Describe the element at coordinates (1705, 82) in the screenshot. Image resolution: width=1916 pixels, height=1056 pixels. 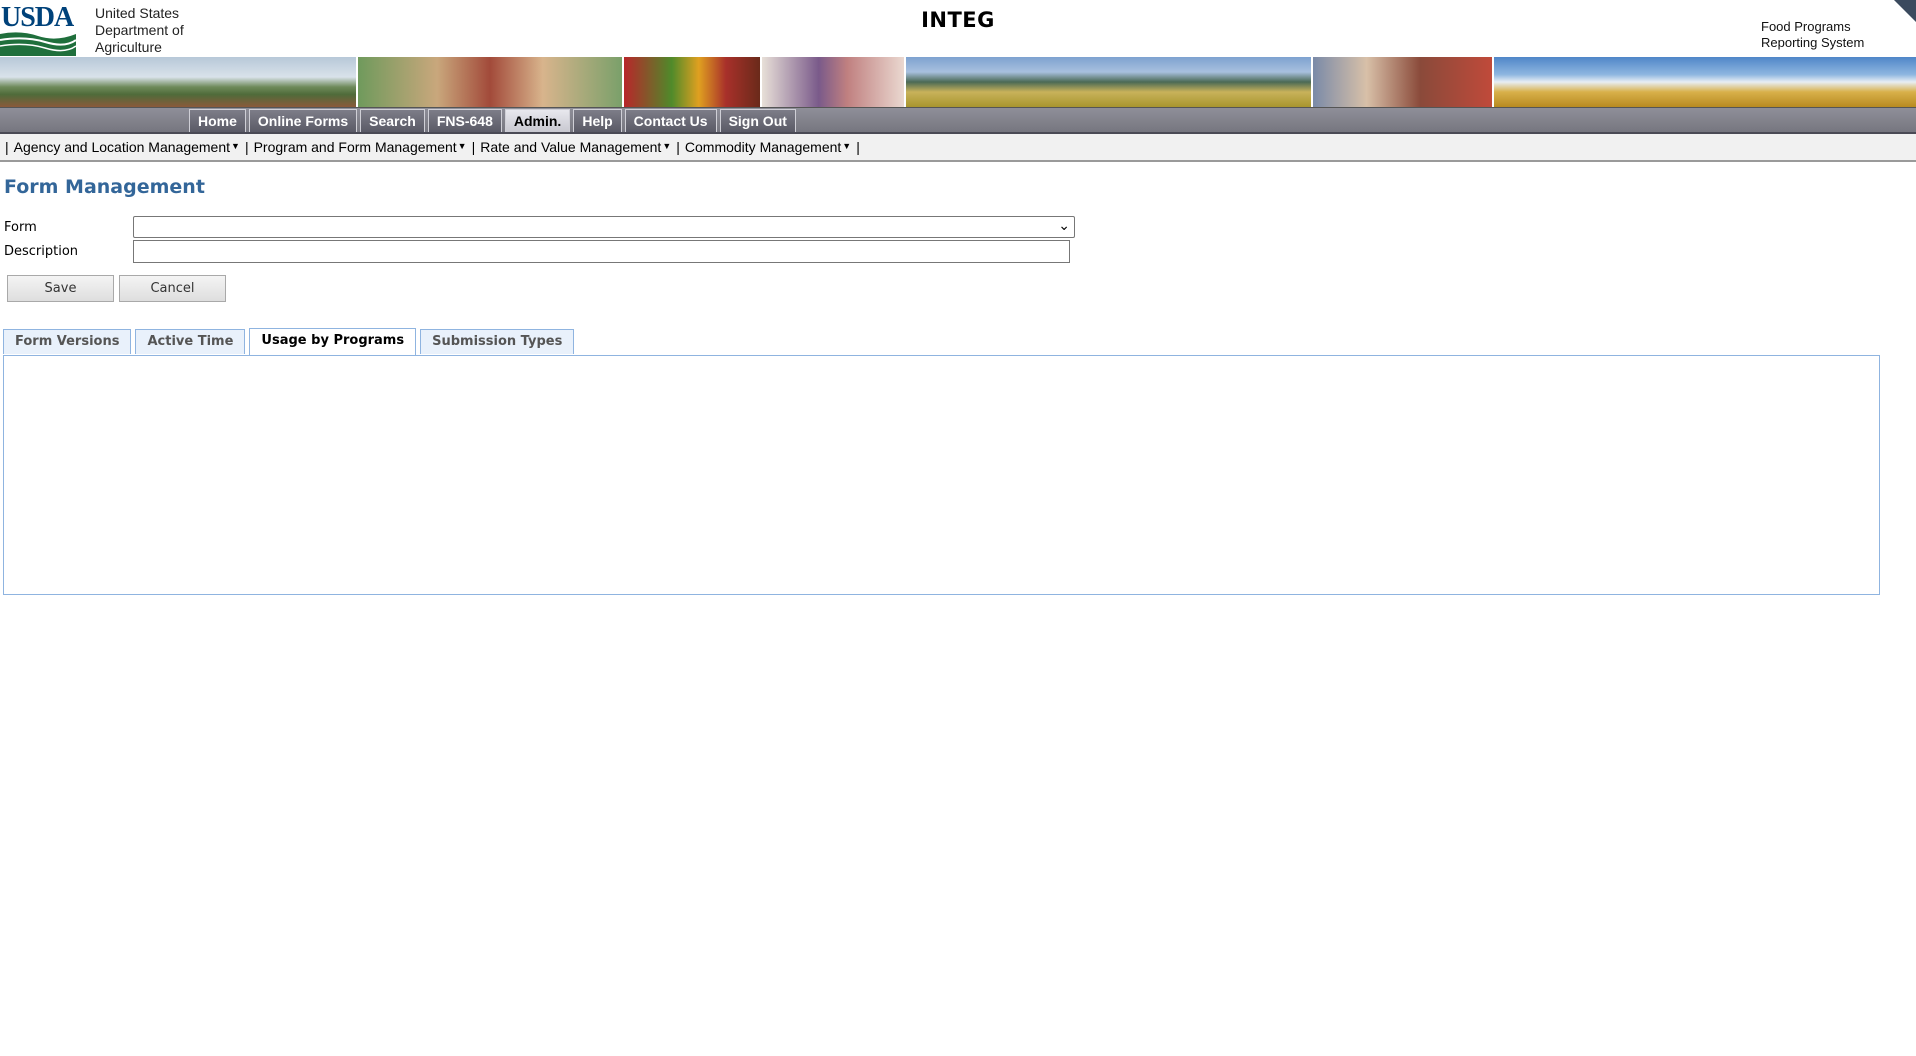
I see `banner-wheat-field` at that location.